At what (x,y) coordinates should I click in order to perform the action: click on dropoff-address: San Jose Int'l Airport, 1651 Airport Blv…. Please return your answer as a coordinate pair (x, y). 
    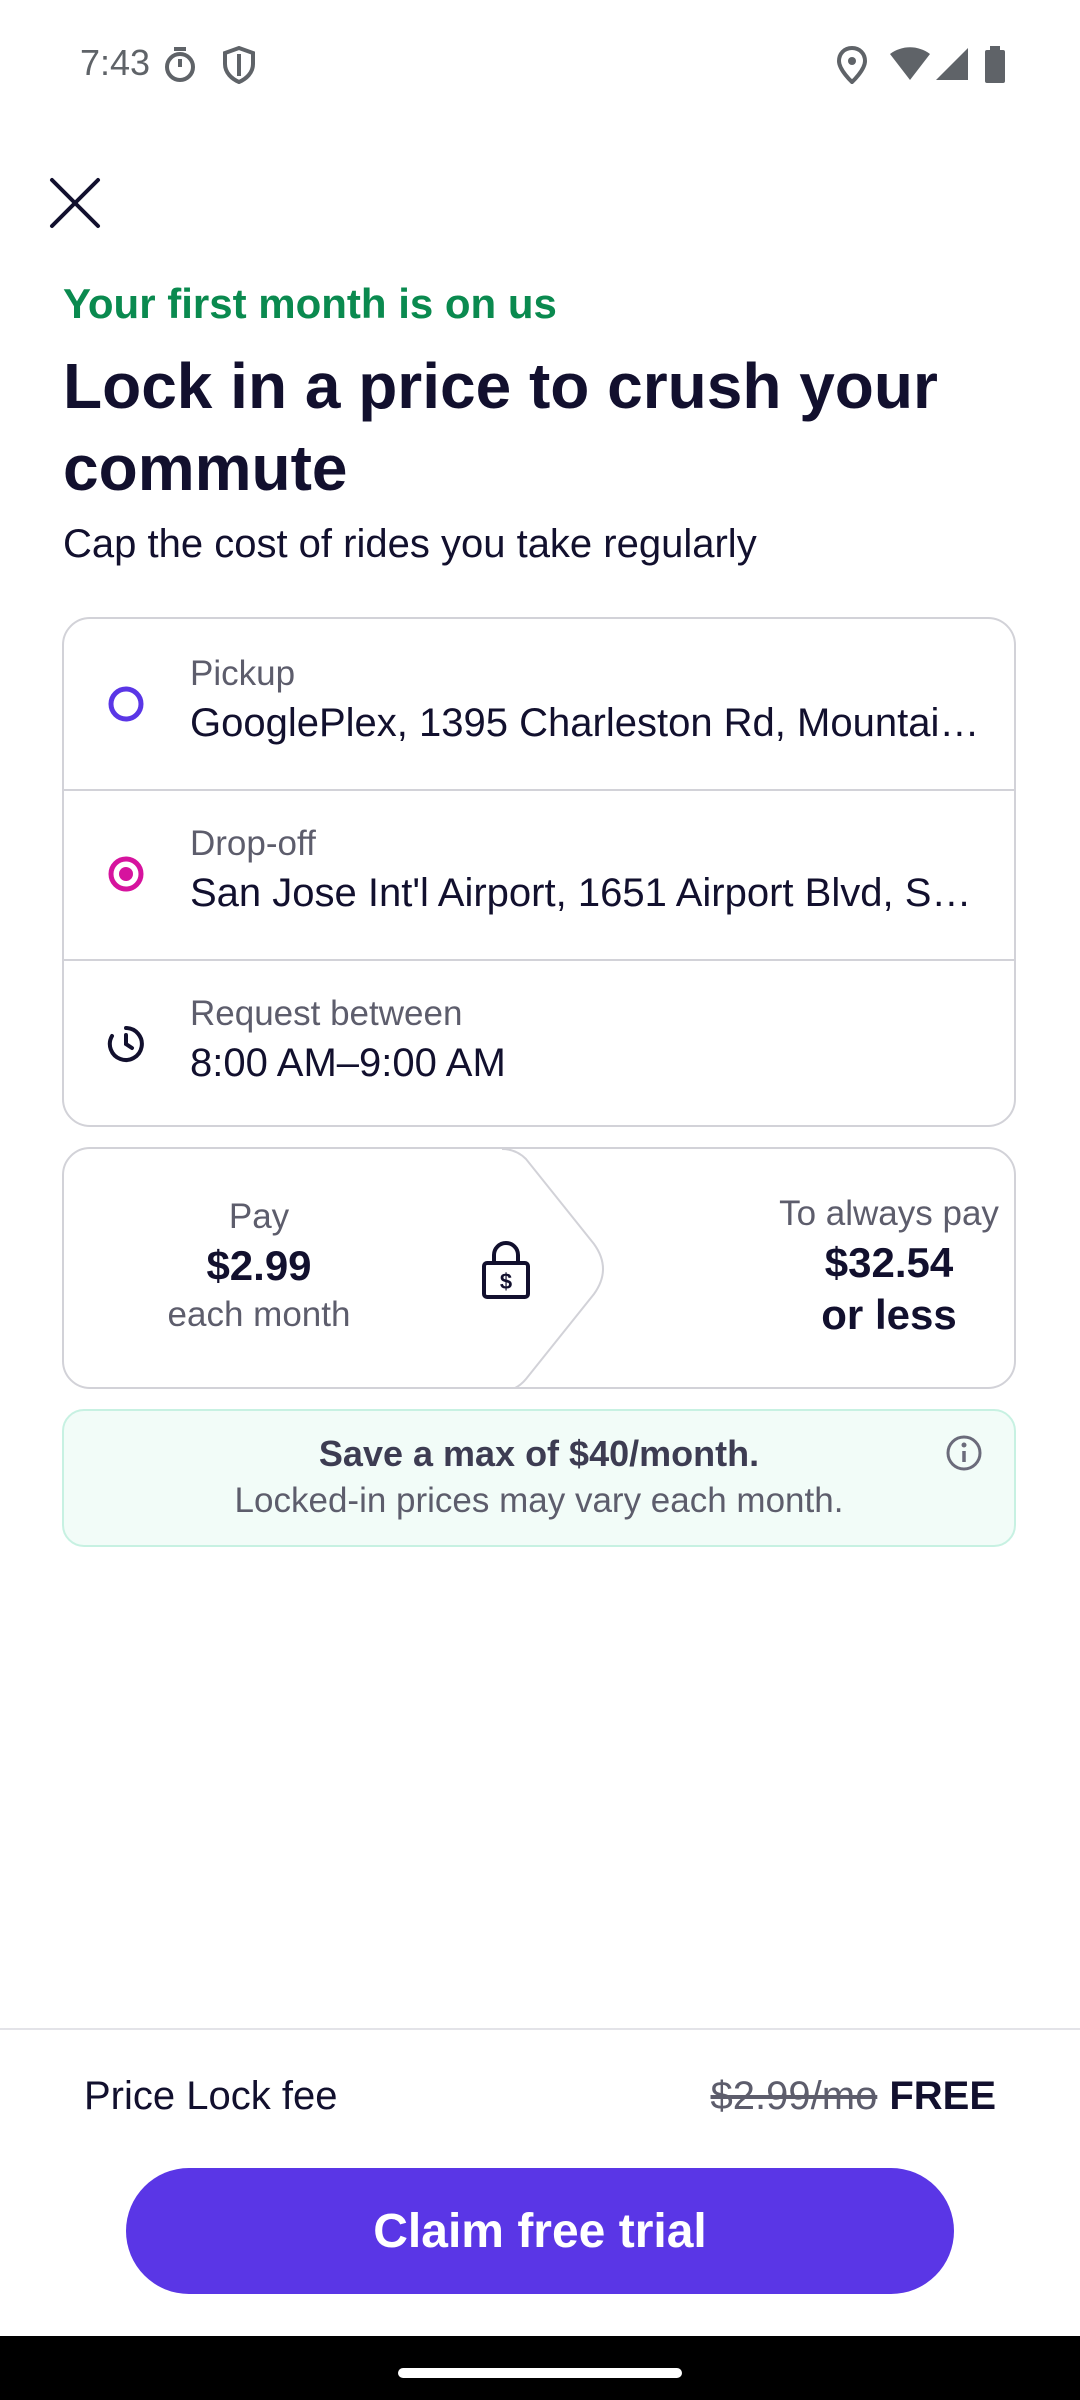
    Looking at the image, I should click on (585, 893).